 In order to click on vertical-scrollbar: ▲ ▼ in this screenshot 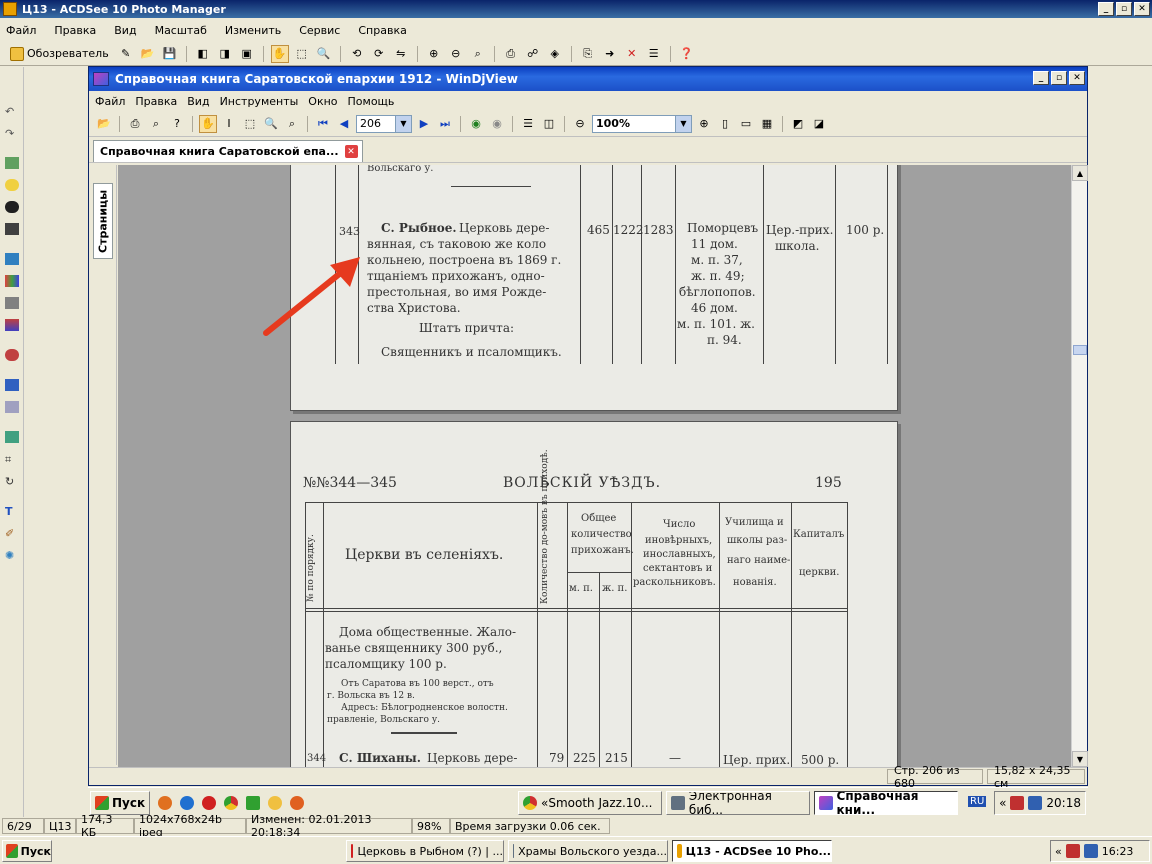, I will do `click(1079, 466)`.